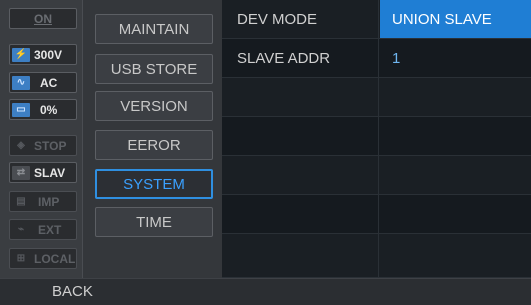  Describe the element at coordinates (50, 145) in the screenshot. I see `stop-label: STOP` at that location.